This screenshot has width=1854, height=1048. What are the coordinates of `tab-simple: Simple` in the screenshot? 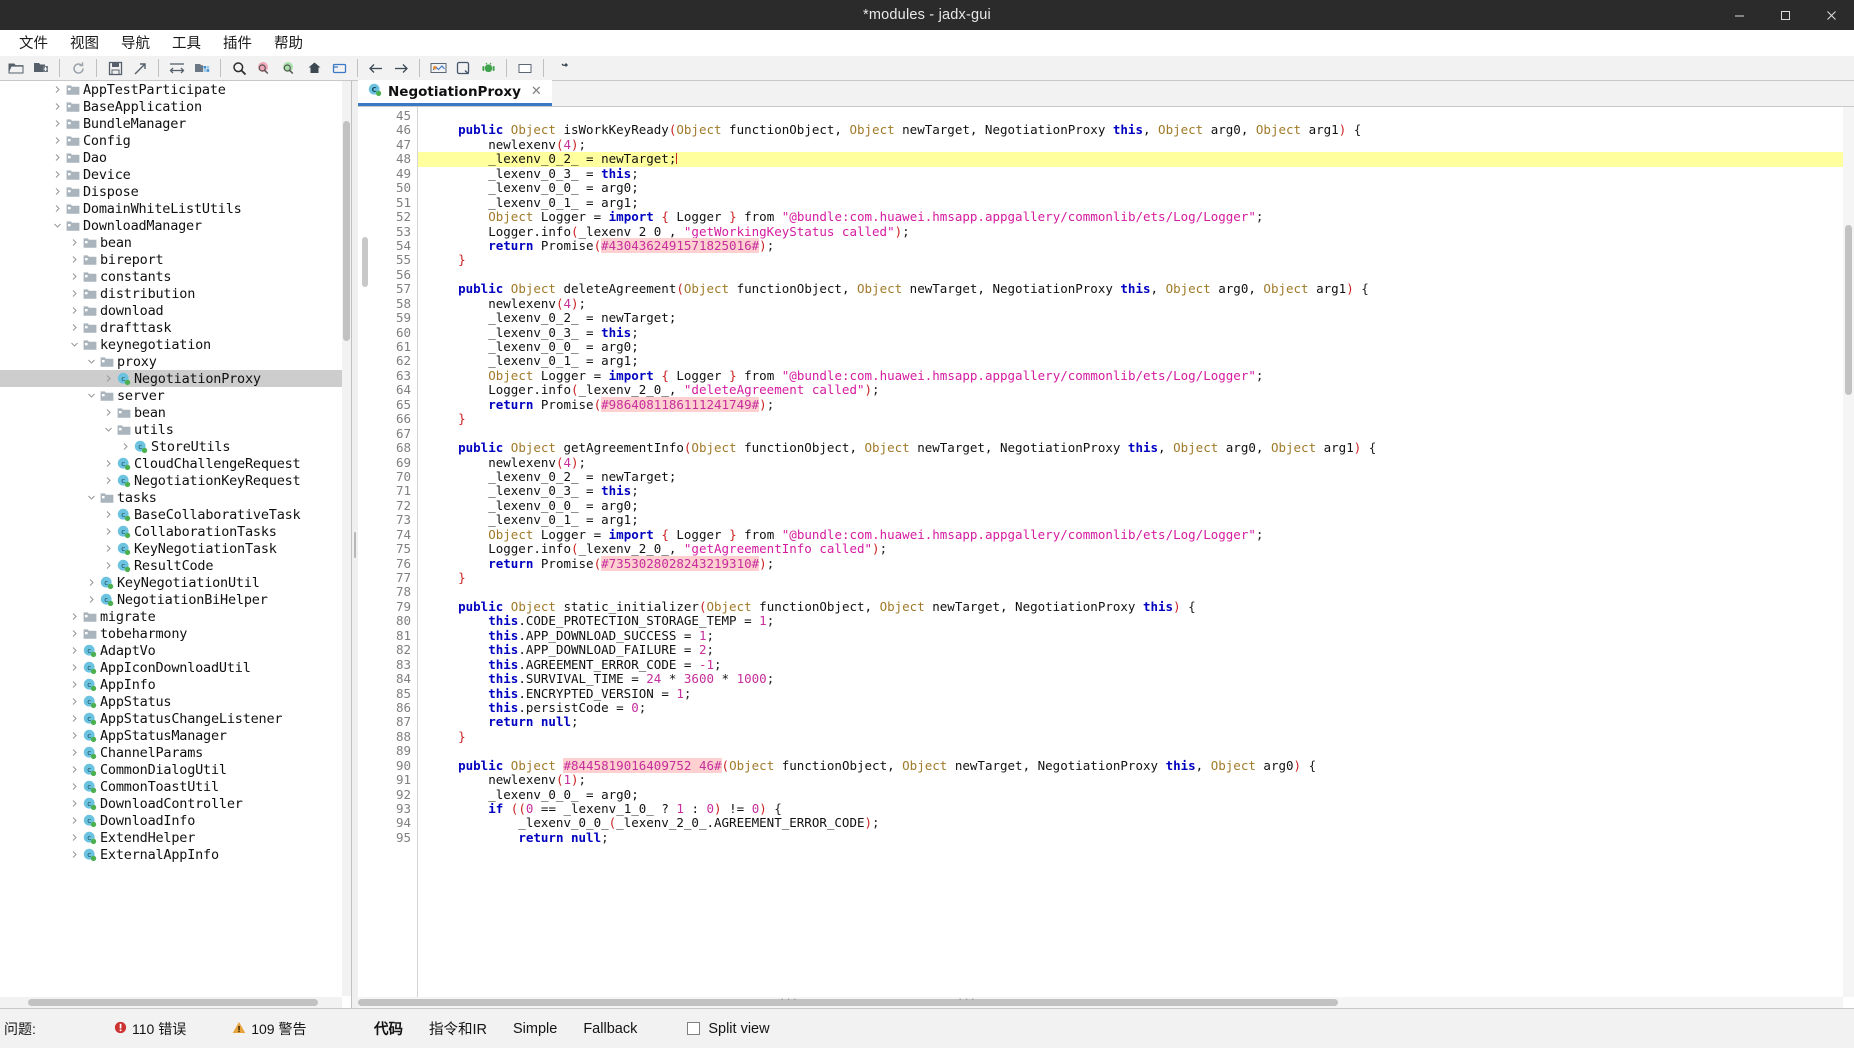 It's located at (535, 1029).